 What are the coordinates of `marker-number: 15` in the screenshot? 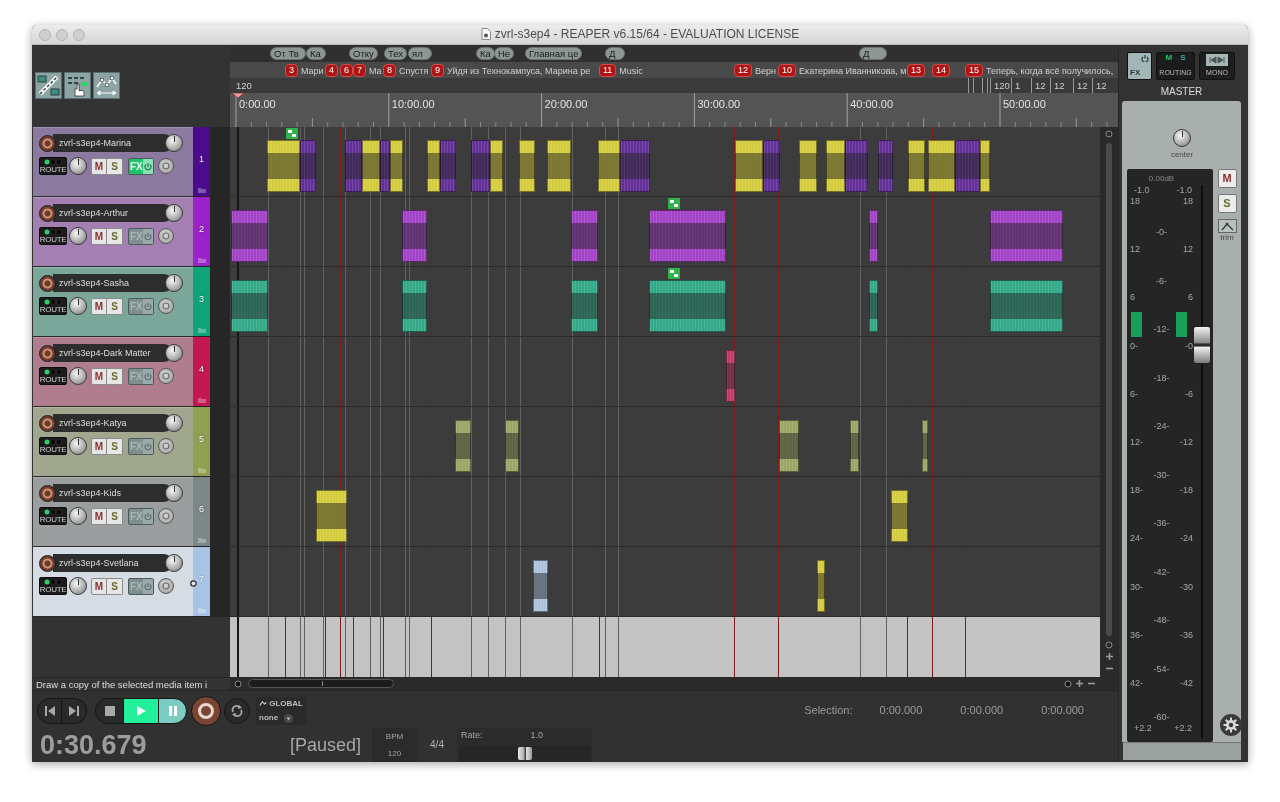 It's located at (974, 70).